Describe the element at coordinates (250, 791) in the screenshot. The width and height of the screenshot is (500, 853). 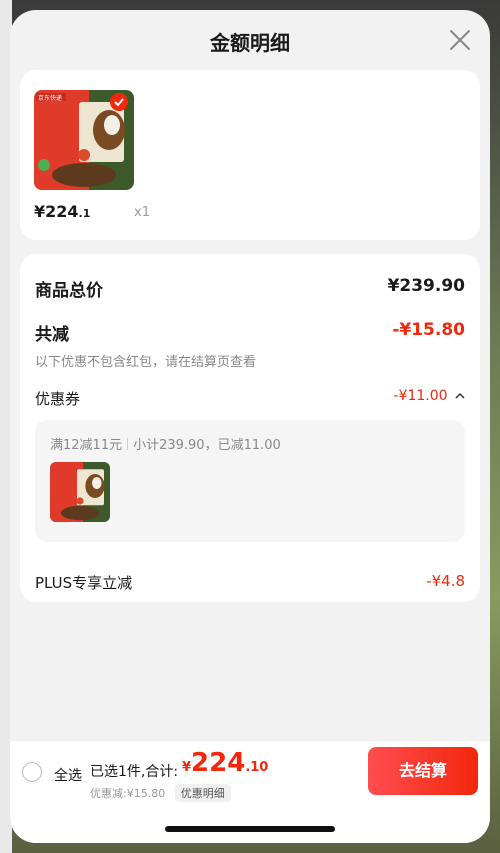
I see `checkout-bar: 全选 已选1件,合计: ¥224.10 优惠减:¥15.80 优惠明细 去结算` at that location.